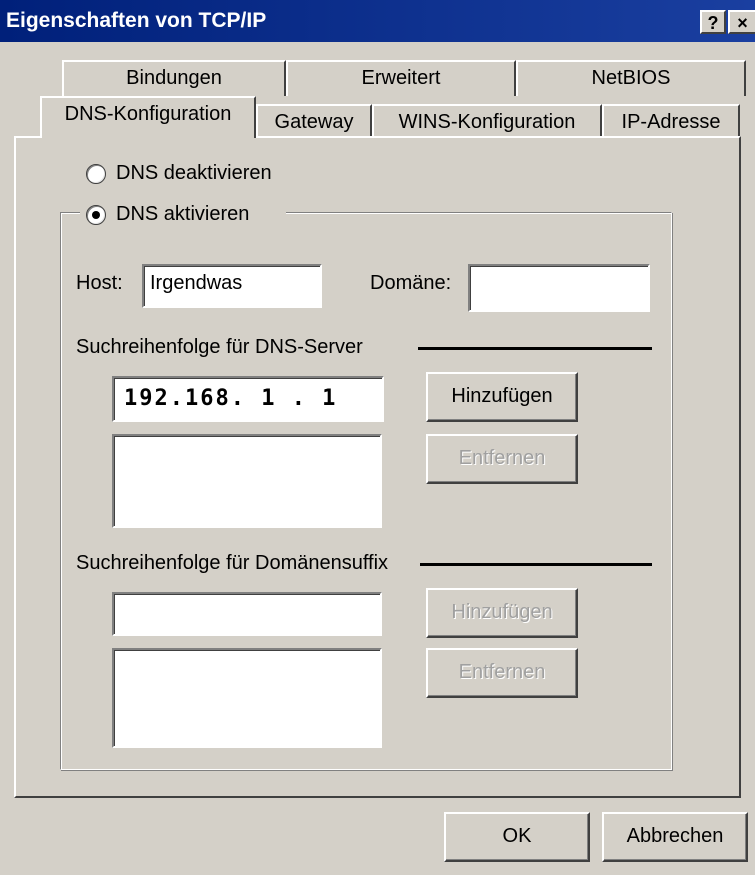 This screenshot has height=875, width=755. Describe the element at coordinates (148, 114) in the screenshot. I see `tab-label: DNS-Konfiguration` at that location.